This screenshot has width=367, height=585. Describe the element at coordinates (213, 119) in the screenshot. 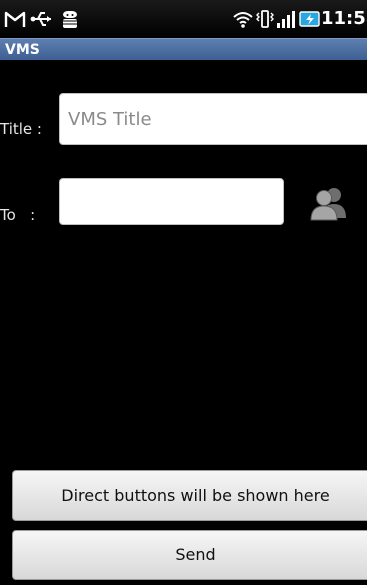

I see `title-input` at that location.